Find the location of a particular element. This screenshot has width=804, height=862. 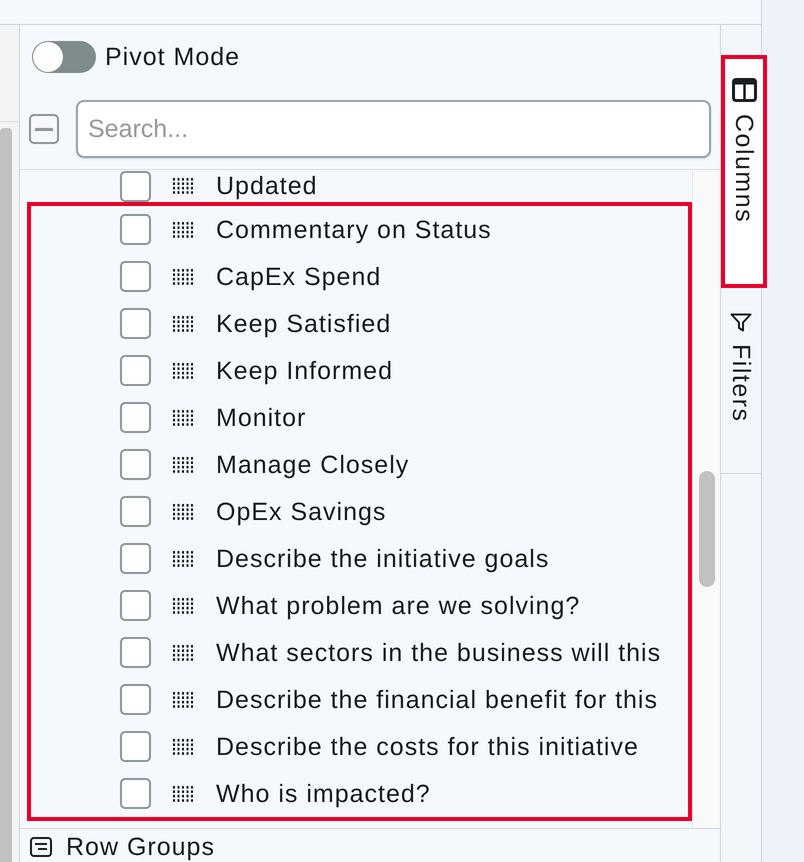

columns-icon is located at coordinates (744, 90).